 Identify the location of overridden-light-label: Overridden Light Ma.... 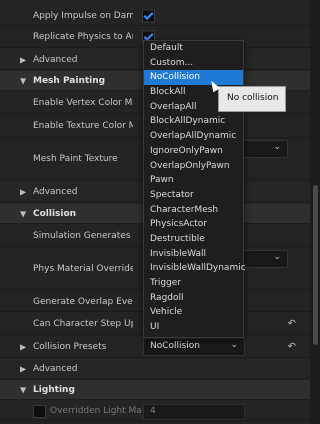
(100, 410).